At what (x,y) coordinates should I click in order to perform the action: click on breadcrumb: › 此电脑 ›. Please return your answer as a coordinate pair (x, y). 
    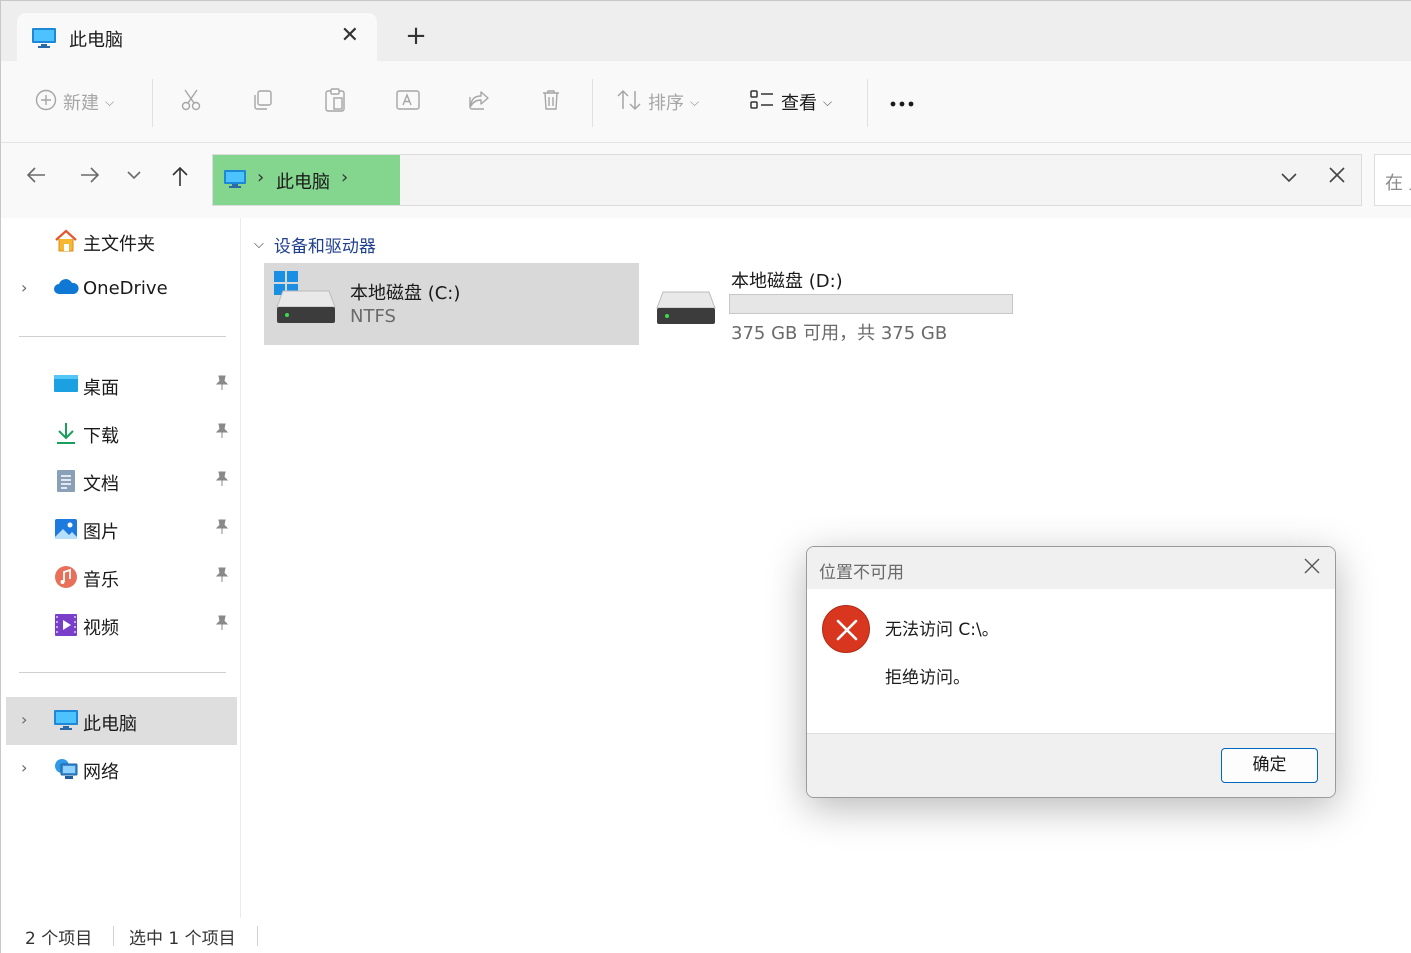
    Looking at the image, I should click on (306, 180).